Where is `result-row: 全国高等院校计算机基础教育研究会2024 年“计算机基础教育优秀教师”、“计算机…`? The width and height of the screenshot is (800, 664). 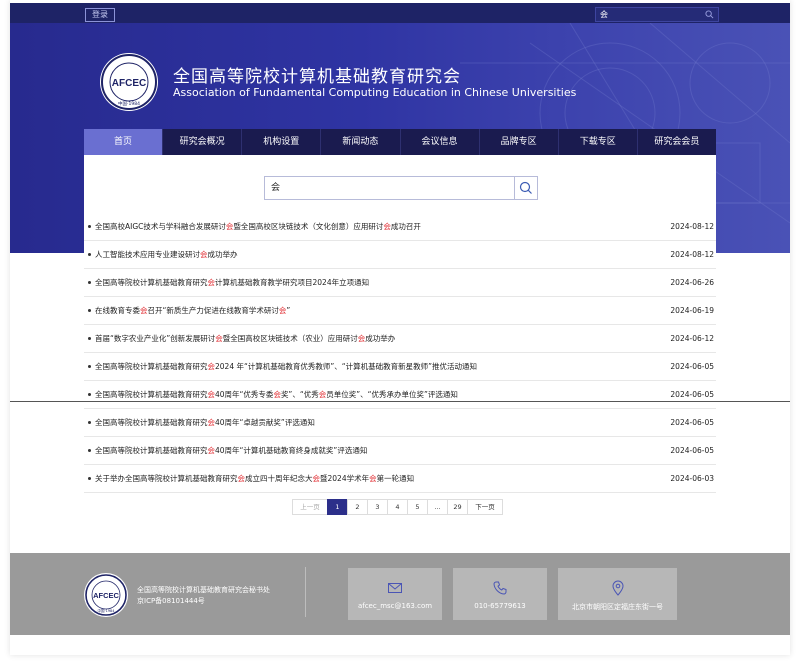
result-row: 全国高等院校计算机基础教育研究会2024 年“计算机基础教育优秀教师”、“计算机… is located at coordinates (400, 367).